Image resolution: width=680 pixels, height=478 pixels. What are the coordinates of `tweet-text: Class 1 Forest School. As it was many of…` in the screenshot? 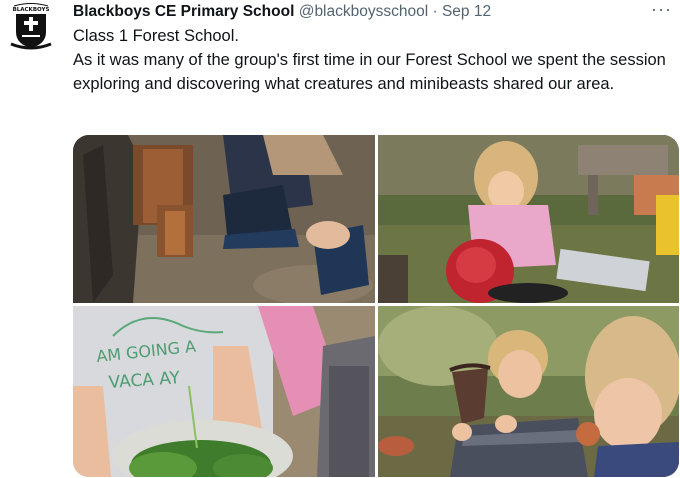 It's located at (373, 60).